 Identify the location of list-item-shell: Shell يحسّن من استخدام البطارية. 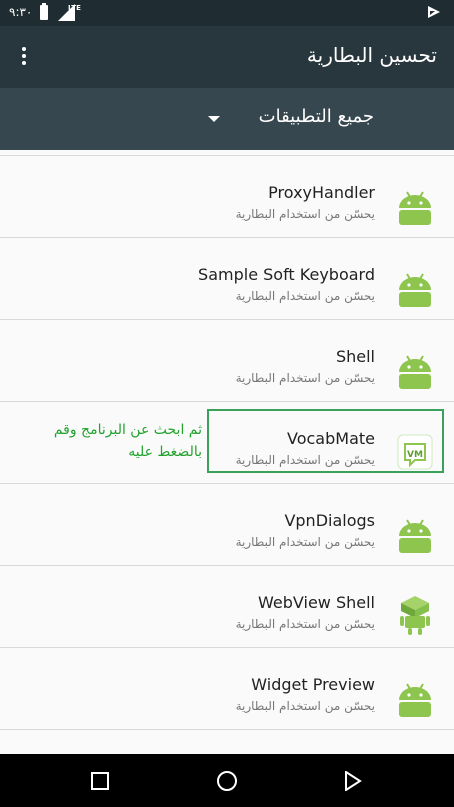
(227, 361).